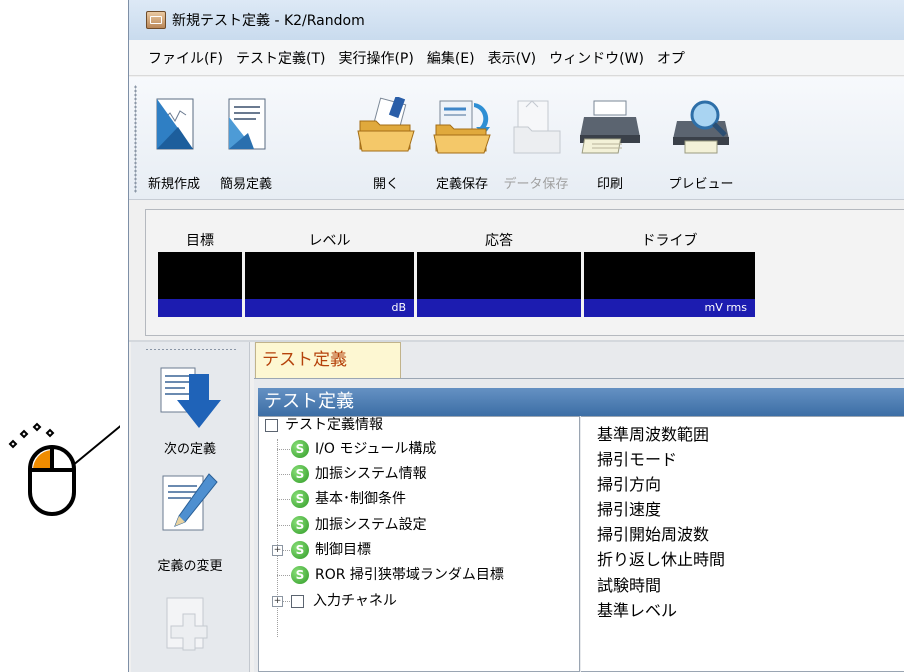 The image size is (904, 672). What do you see at coordinates (637, 609) in the screenshot?
I see `param-item: 基準レベル` at bounding box center [637, 609].